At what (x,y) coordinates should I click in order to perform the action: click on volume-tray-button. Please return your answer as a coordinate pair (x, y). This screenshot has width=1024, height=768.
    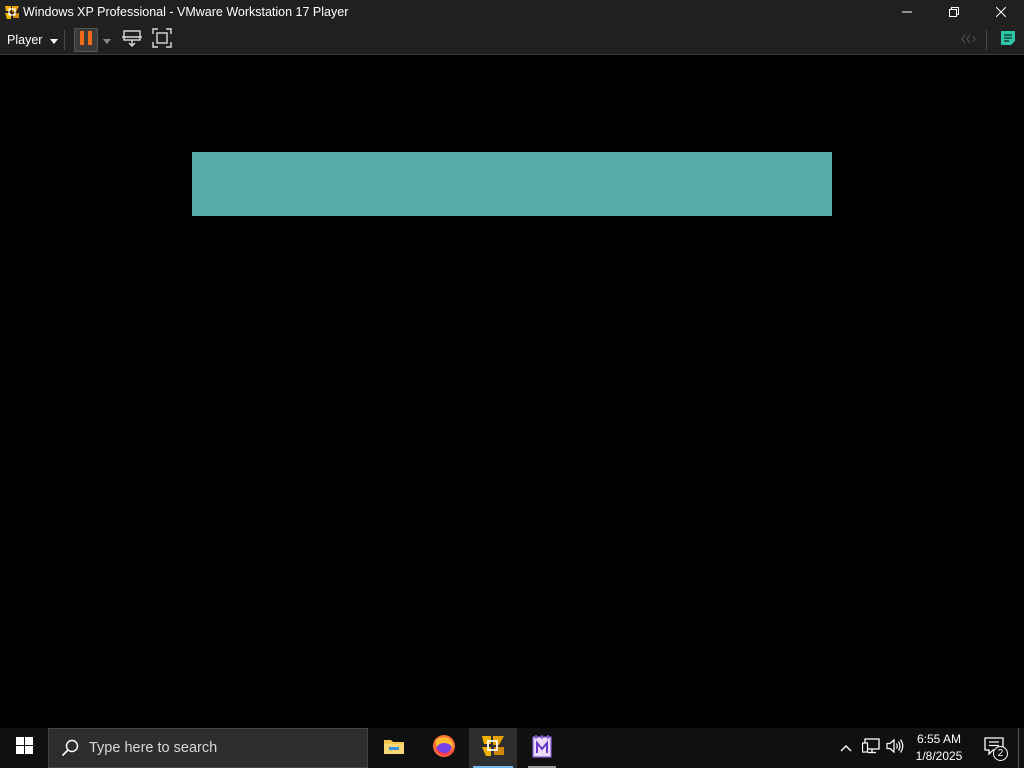
    Looking at the image, I should click on (895, 748).